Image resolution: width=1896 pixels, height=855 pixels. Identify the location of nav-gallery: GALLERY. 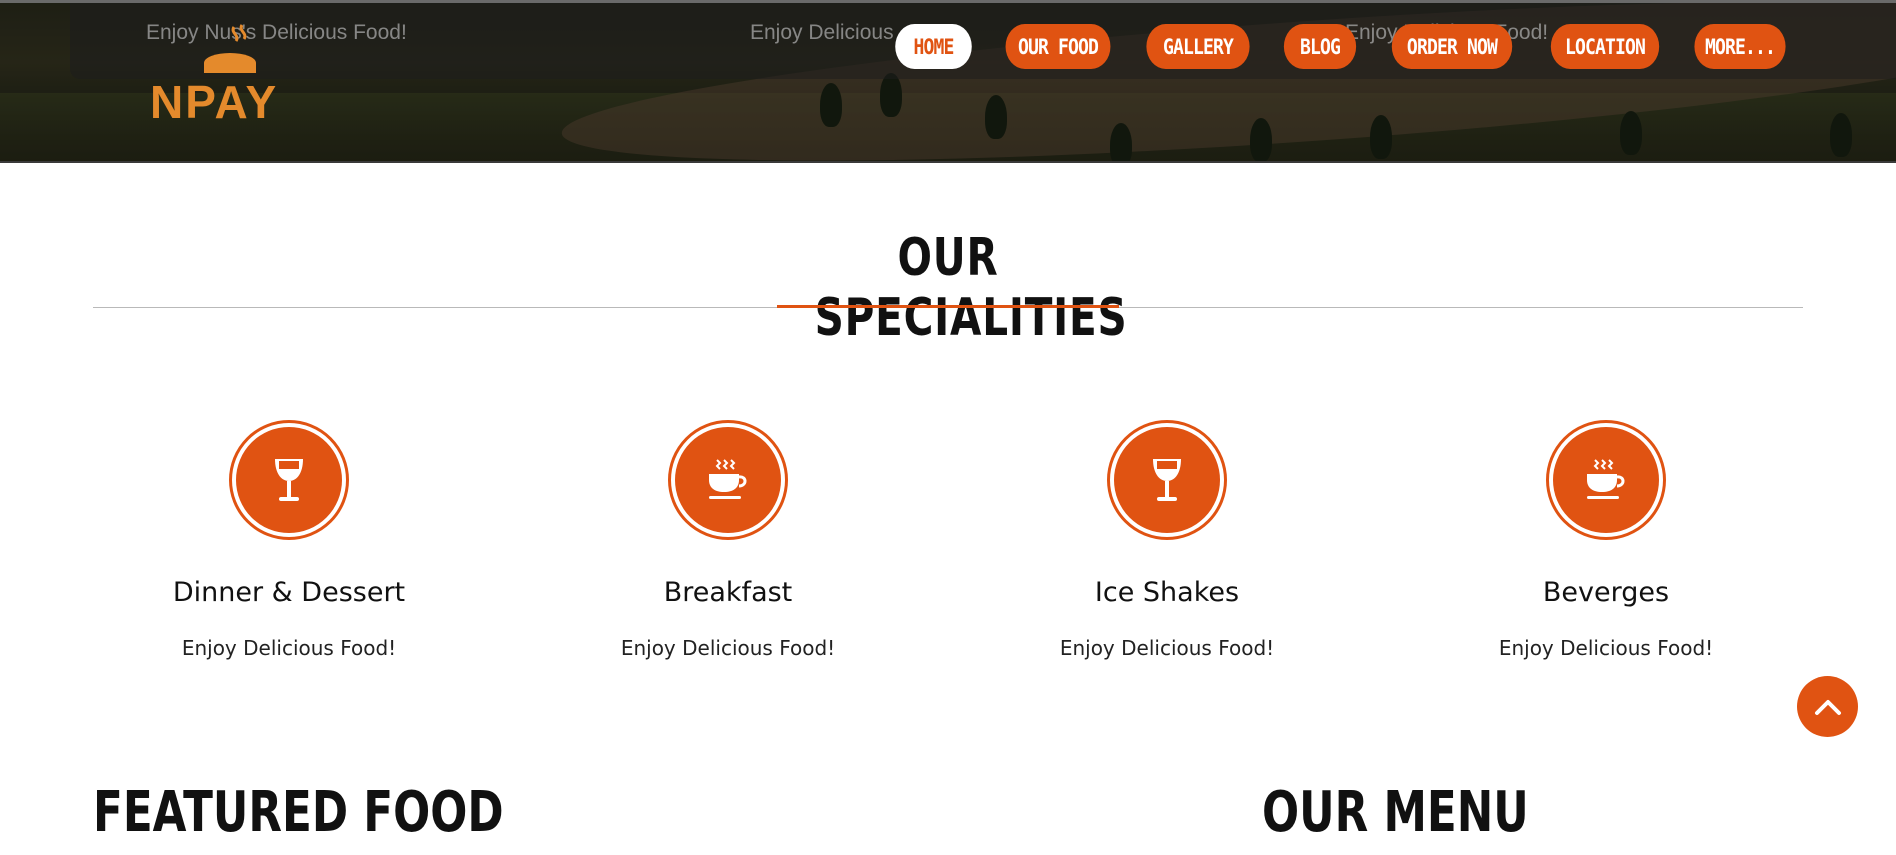
(1198, 46).